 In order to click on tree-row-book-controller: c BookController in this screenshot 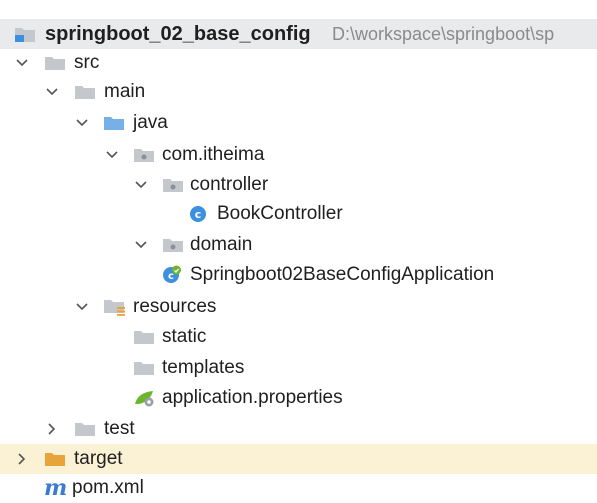, I will do `click(298, 214)`.